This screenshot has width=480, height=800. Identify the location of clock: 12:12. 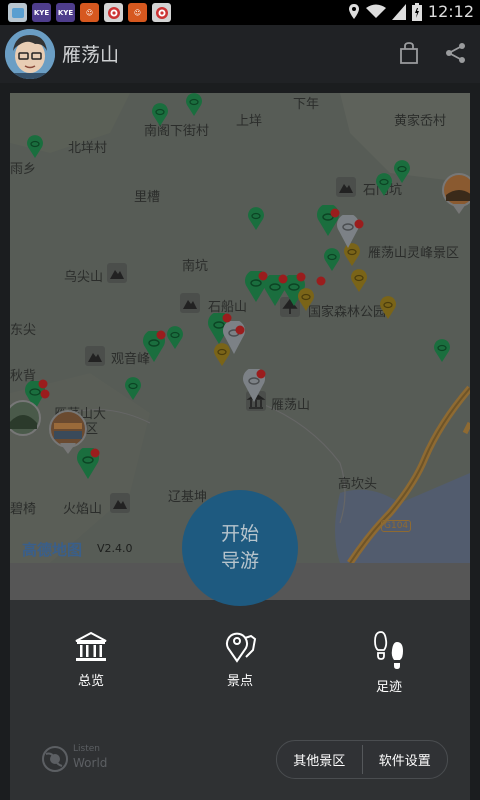
(450, 11).